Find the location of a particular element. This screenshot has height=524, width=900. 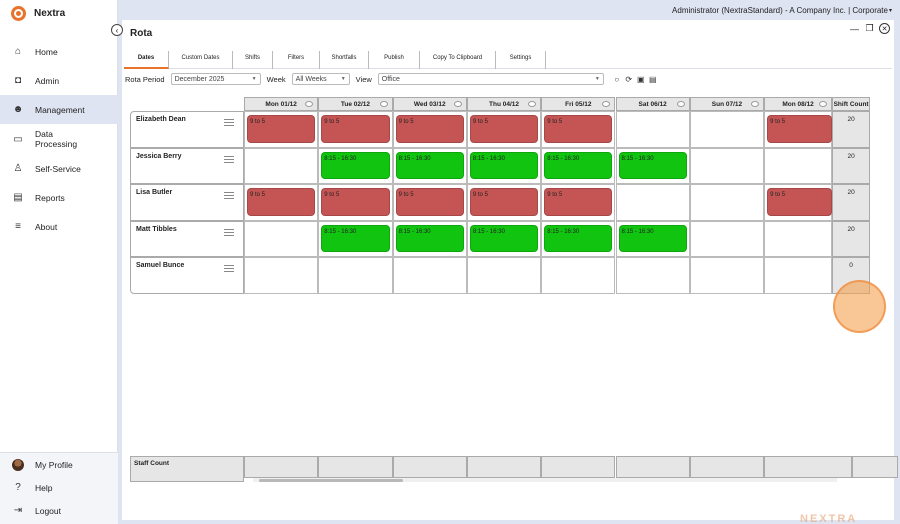

staff-name-cell: Samuel Bunce is located at coordinates (187, 275).